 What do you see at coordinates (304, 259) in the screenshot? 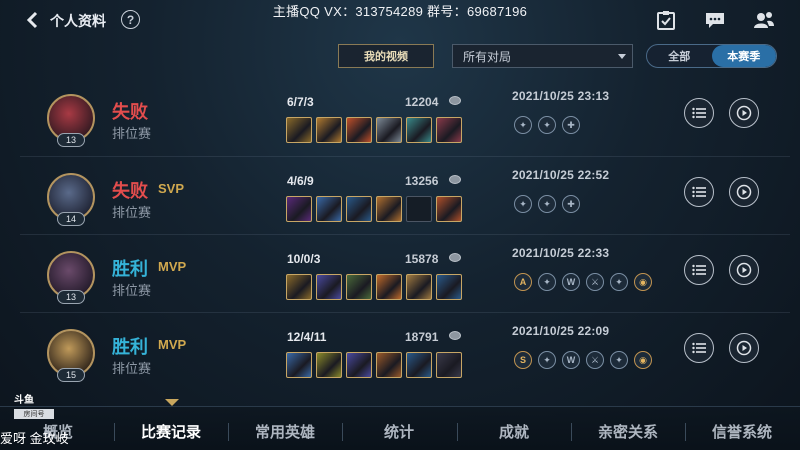
I see `kda-text: 10/0/3` at bounding box center [304, 259].